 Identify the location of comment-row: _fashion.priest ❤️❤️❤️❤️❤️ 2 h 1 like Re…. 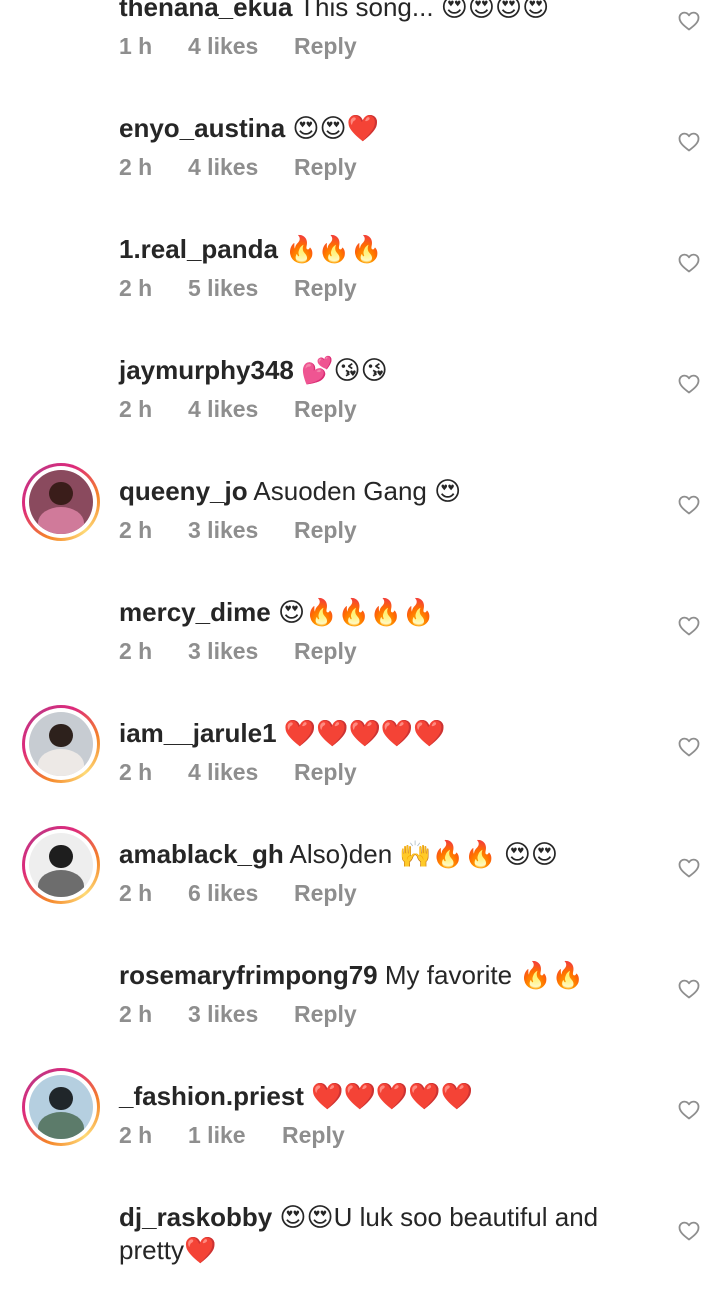
(360, 1128).